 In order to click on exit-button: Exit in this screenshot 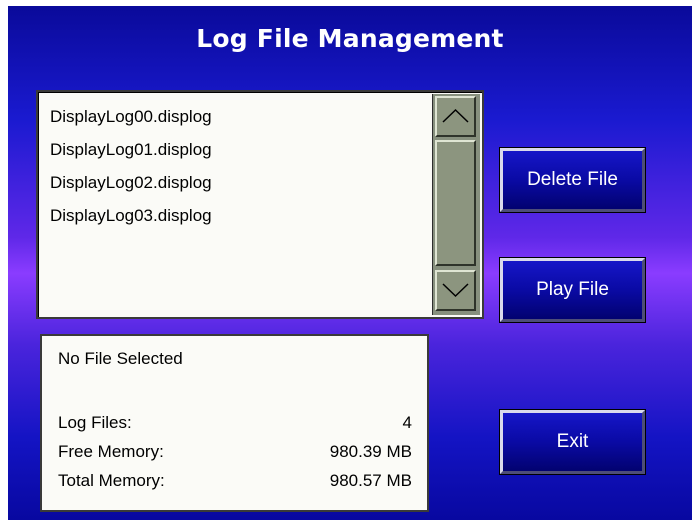, I will do `click(572, 442)`.